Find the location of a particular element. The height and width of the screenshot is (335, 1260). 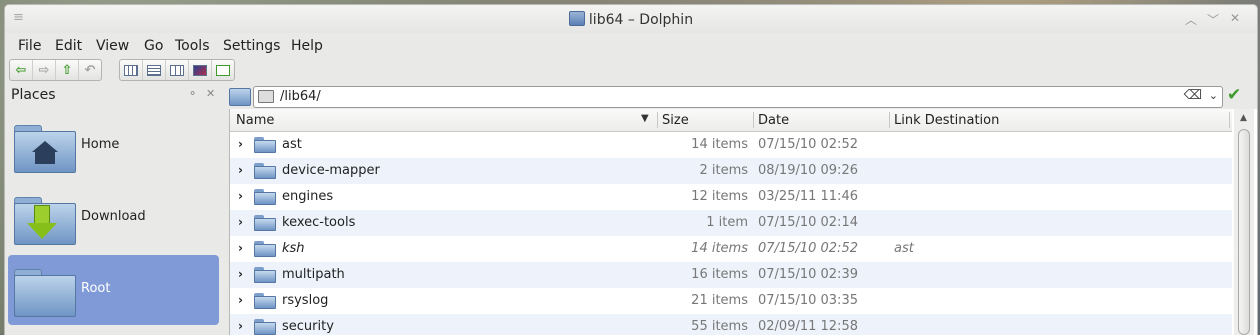

row-name: multipath is located at coordinates (313, 274).